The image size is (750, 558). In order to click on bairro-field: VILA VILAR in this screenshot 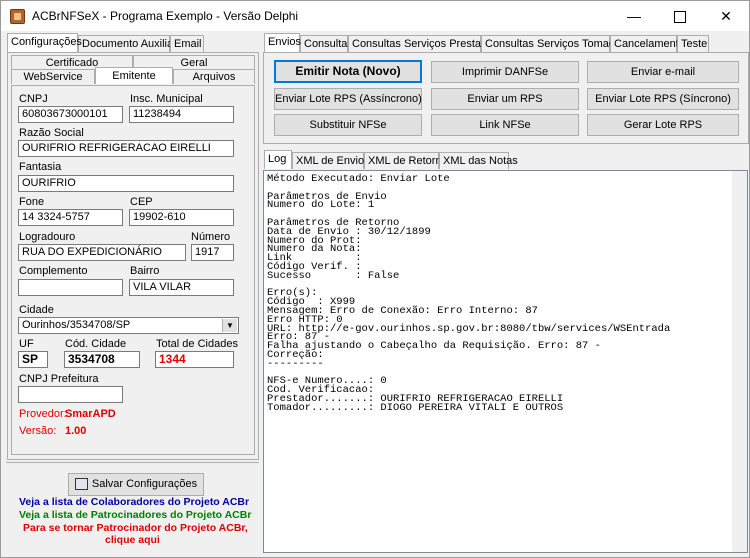, I will do `click(181, 287)`.